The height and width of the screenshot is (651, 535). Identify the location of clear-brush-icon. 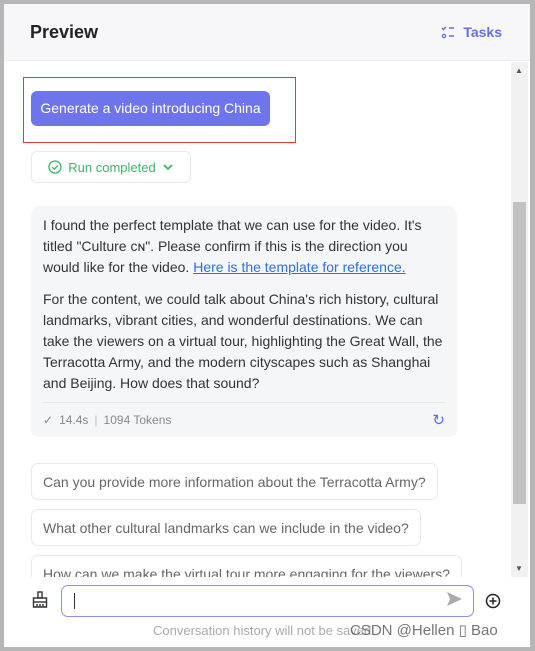
(40, 600).